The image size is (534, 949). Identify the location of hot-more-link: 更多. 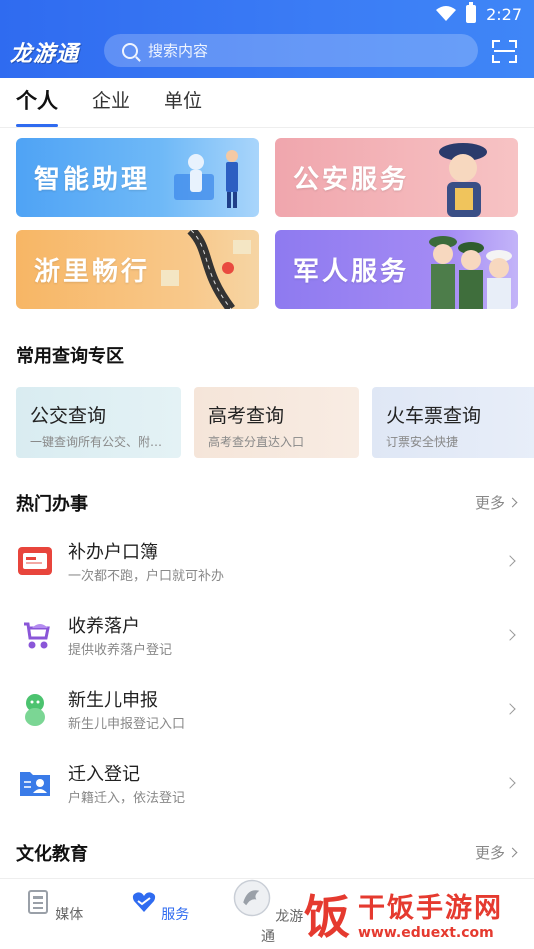
(496, 502).